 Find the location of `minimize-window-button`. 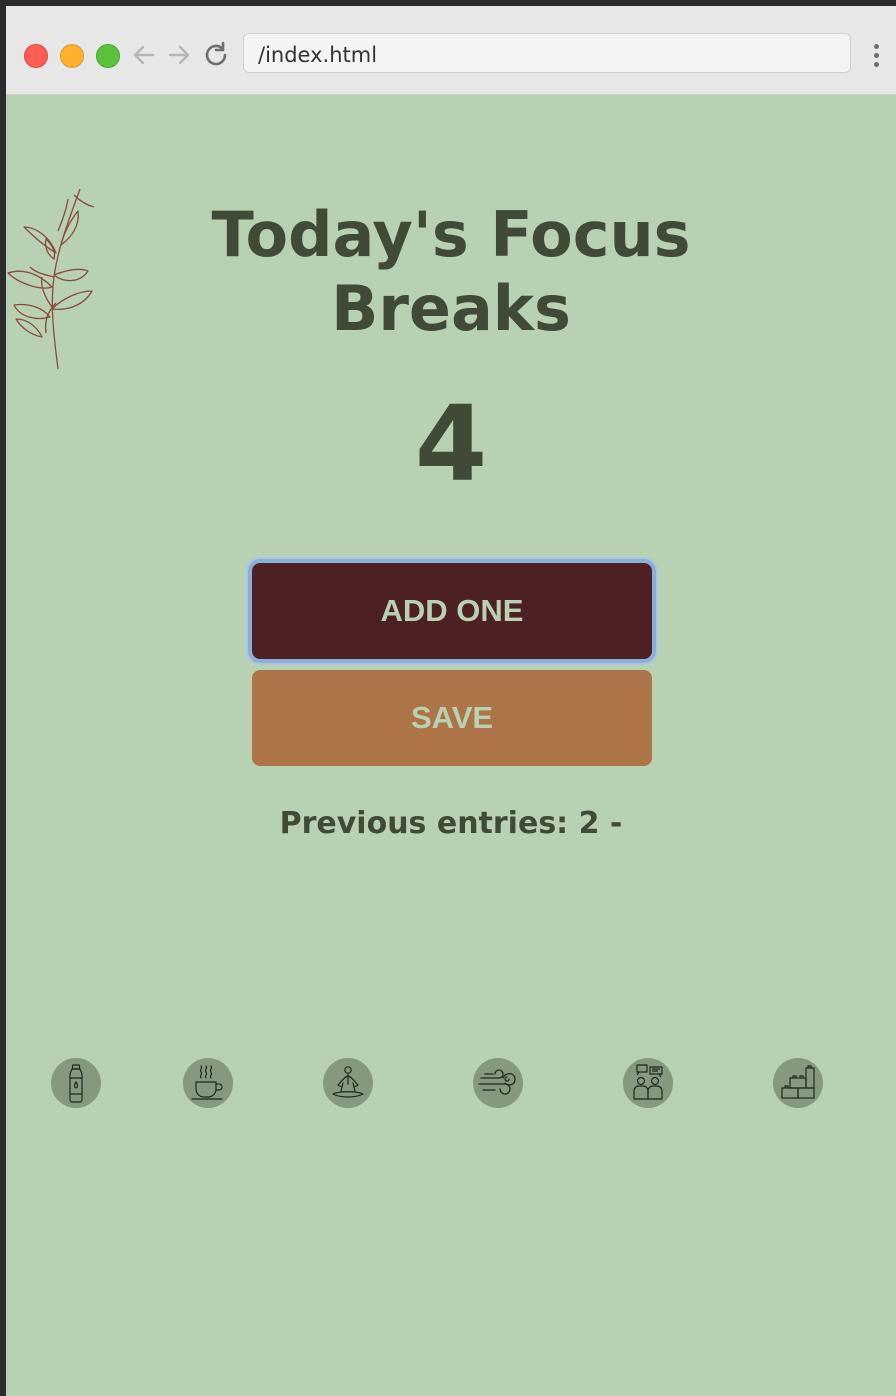

minimize-window-button is located at coordinates (72, 56).